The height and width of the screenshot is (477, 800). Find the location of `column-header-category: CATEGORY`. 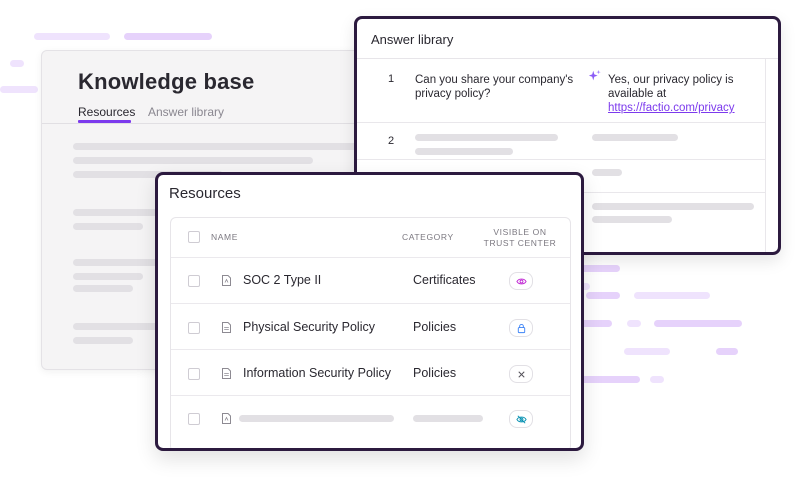

column-header-category: CATEGORY is located at coordinates (428, 237).